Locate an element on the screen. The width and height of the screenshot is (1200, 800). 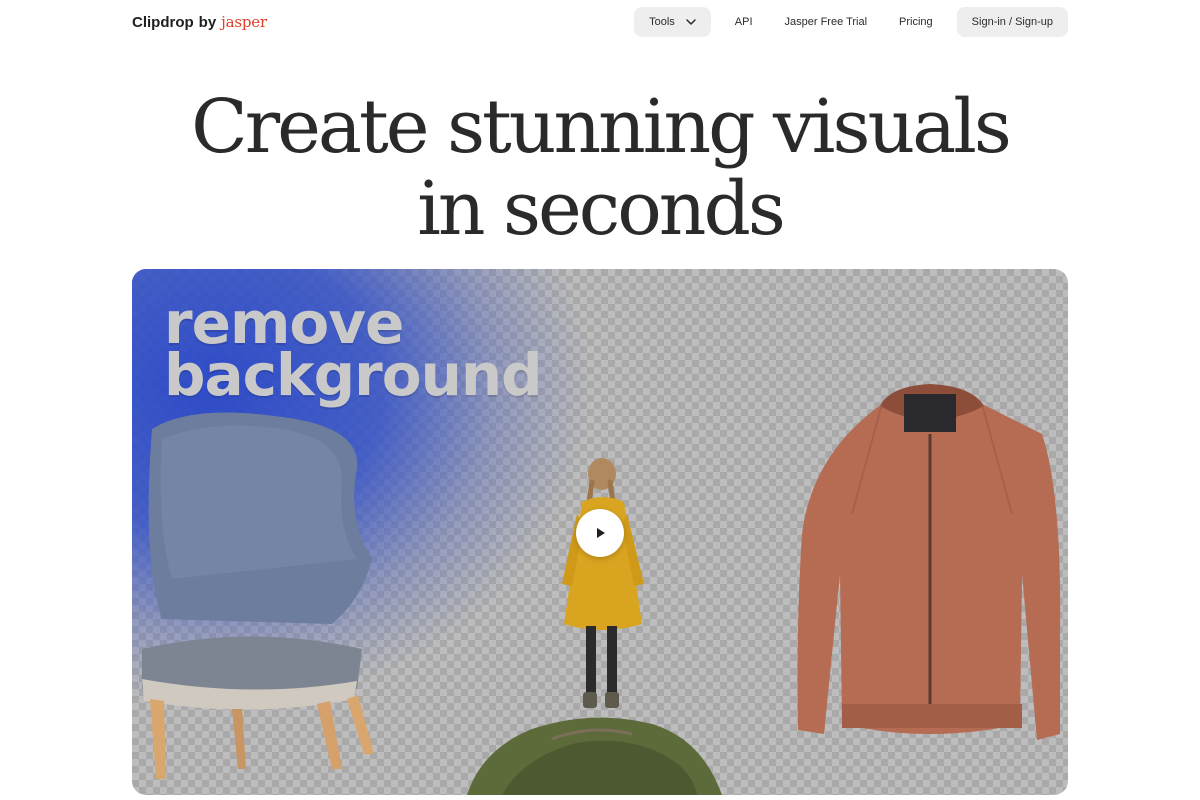
play-video-button is located at coordinates (600, 533).